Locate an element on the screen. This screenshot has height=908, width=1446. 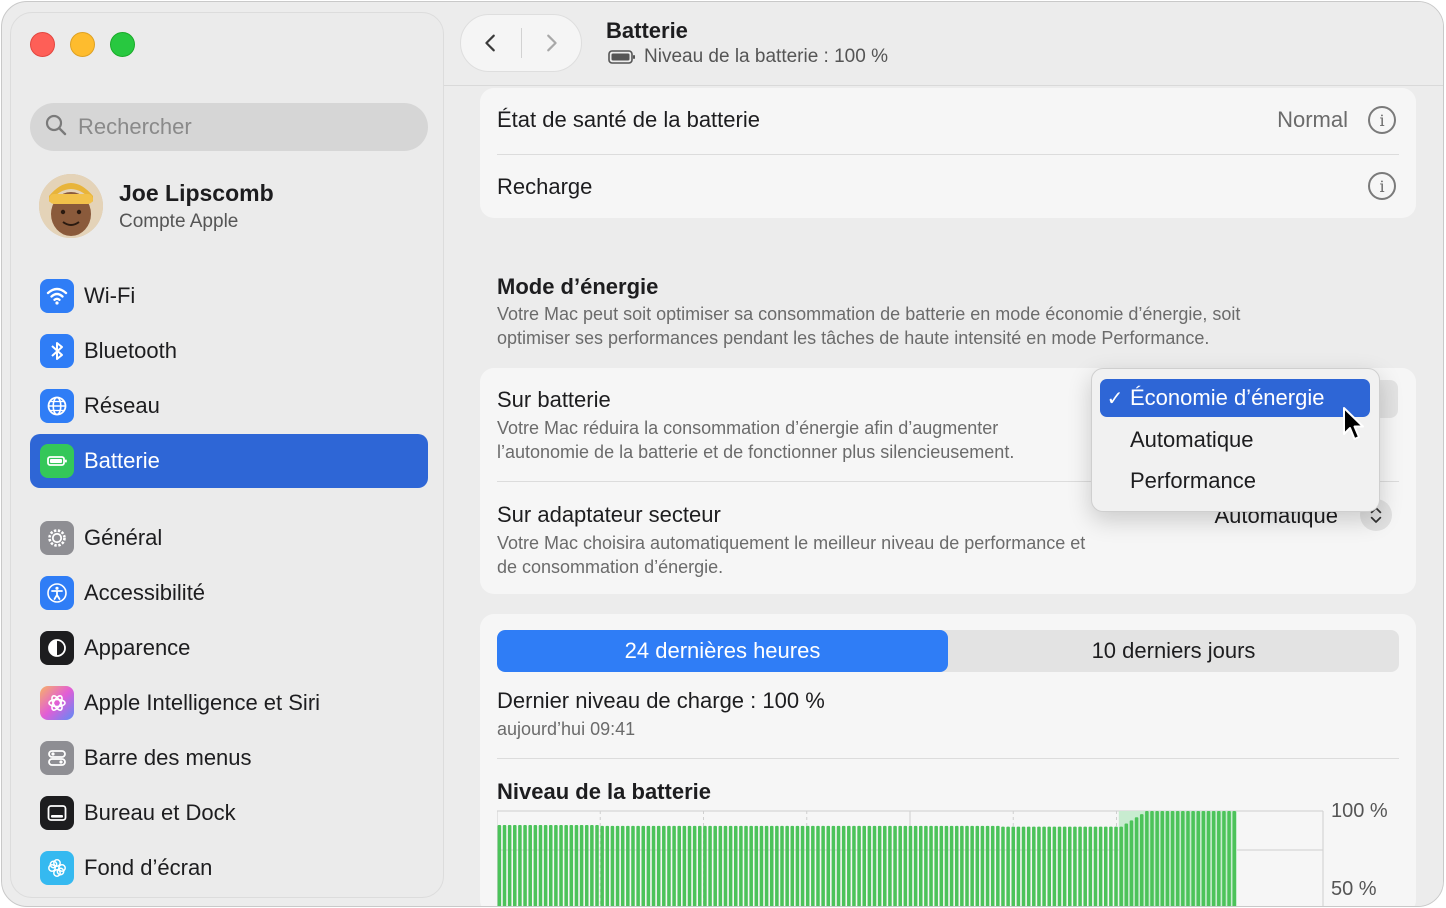
sidebar-item-menu-bar: Barre des menus is located at coordinates (229, 758).